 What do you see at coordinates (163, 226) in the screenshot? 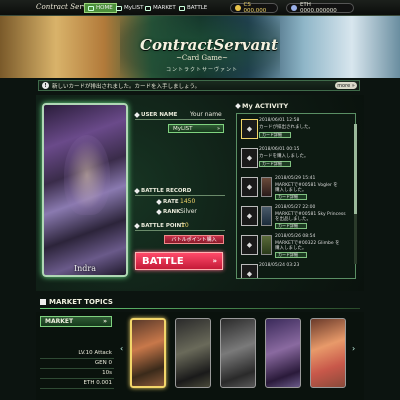
I see `battle-point-label-text: BATTLE POINT` at bounding box center [163, 226].